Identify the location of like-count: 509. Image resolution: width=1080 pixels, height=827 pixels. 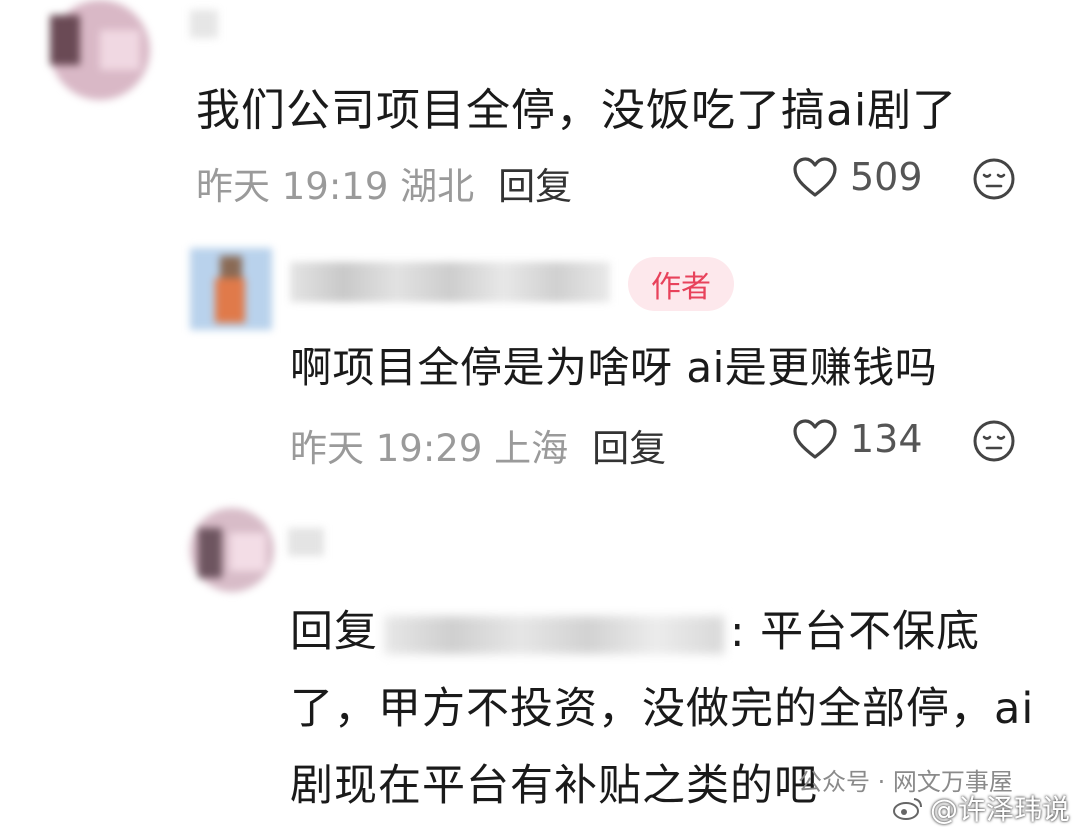
(886, 177).